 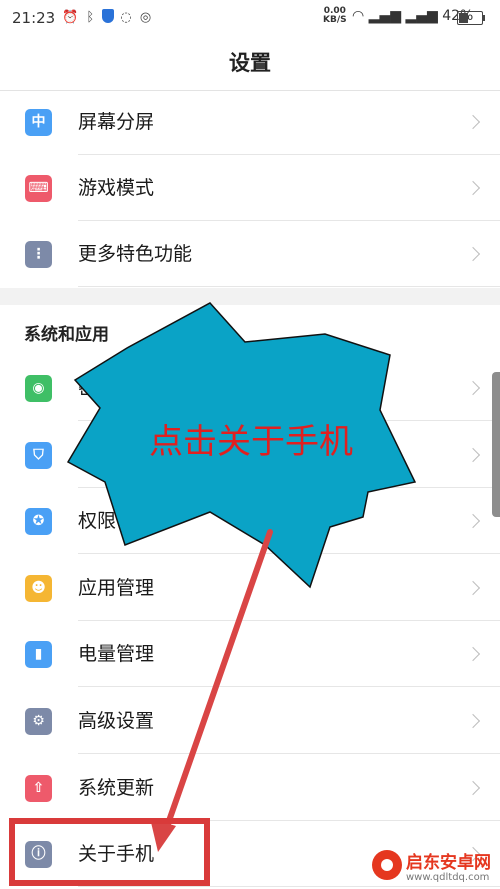 I want to click on watermark-logo-icon, so click(x=387, y=865).